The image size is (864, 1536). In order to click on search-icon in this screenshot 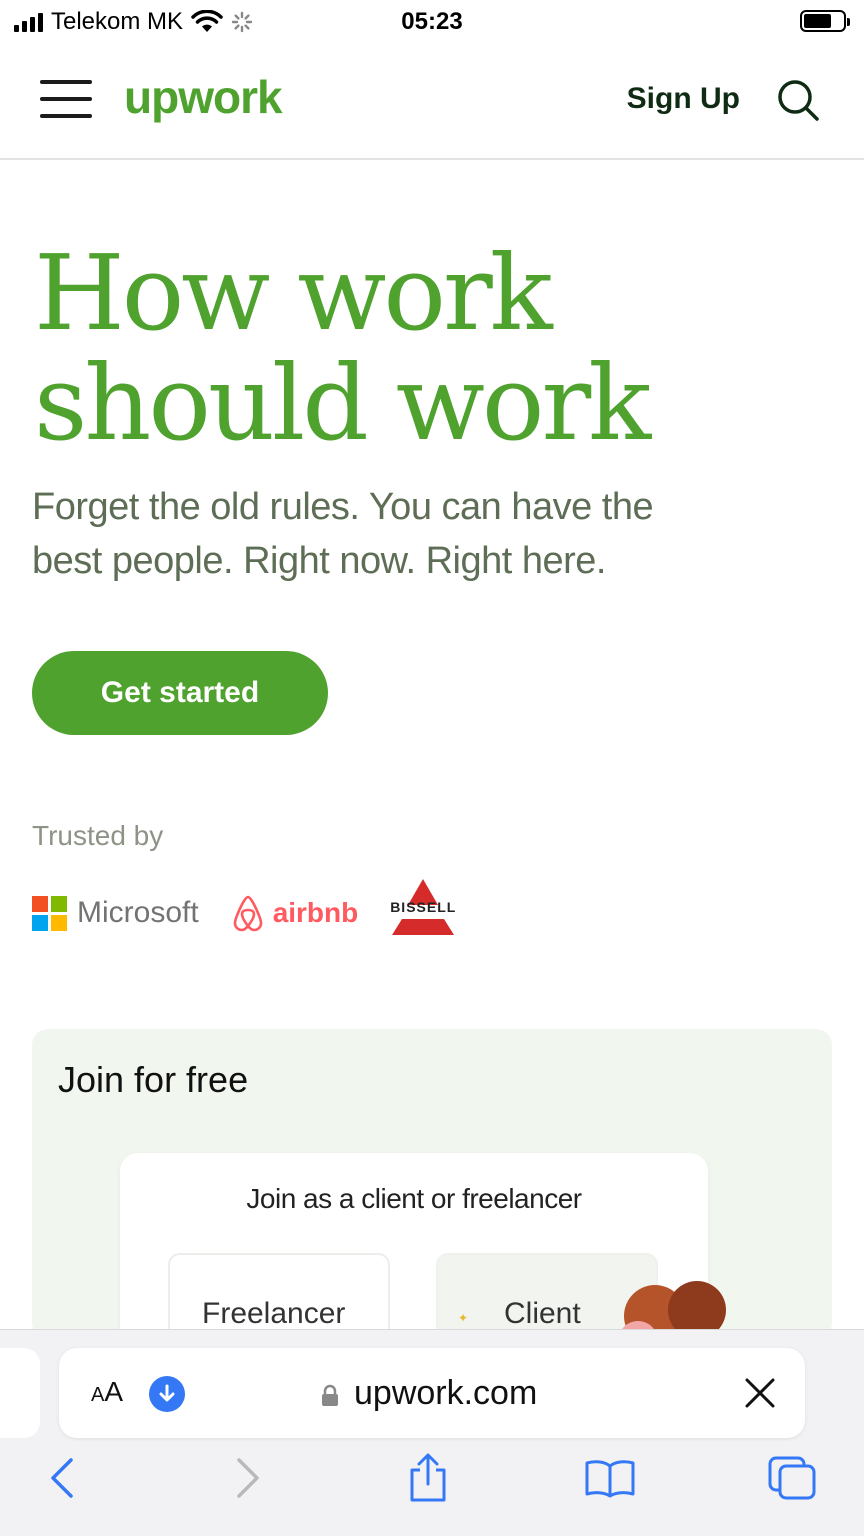, I will do `click(798, 100)`.